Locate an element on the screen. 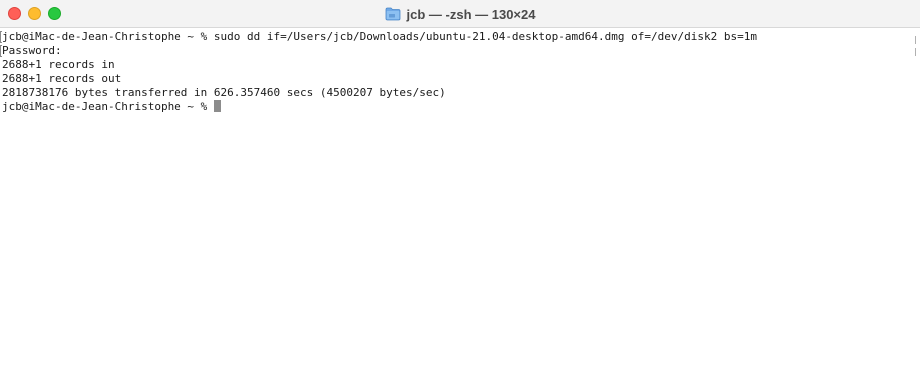 The width and height of the screenshot is (920, 371). scroll-marker-top is located at coordinates (915, 40).